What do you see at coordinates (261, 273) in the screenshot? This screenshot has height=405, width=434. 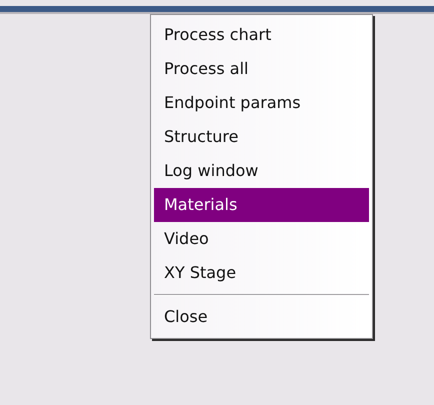 I see `menu-item: XY Stage` at bounding box center [261, 273].